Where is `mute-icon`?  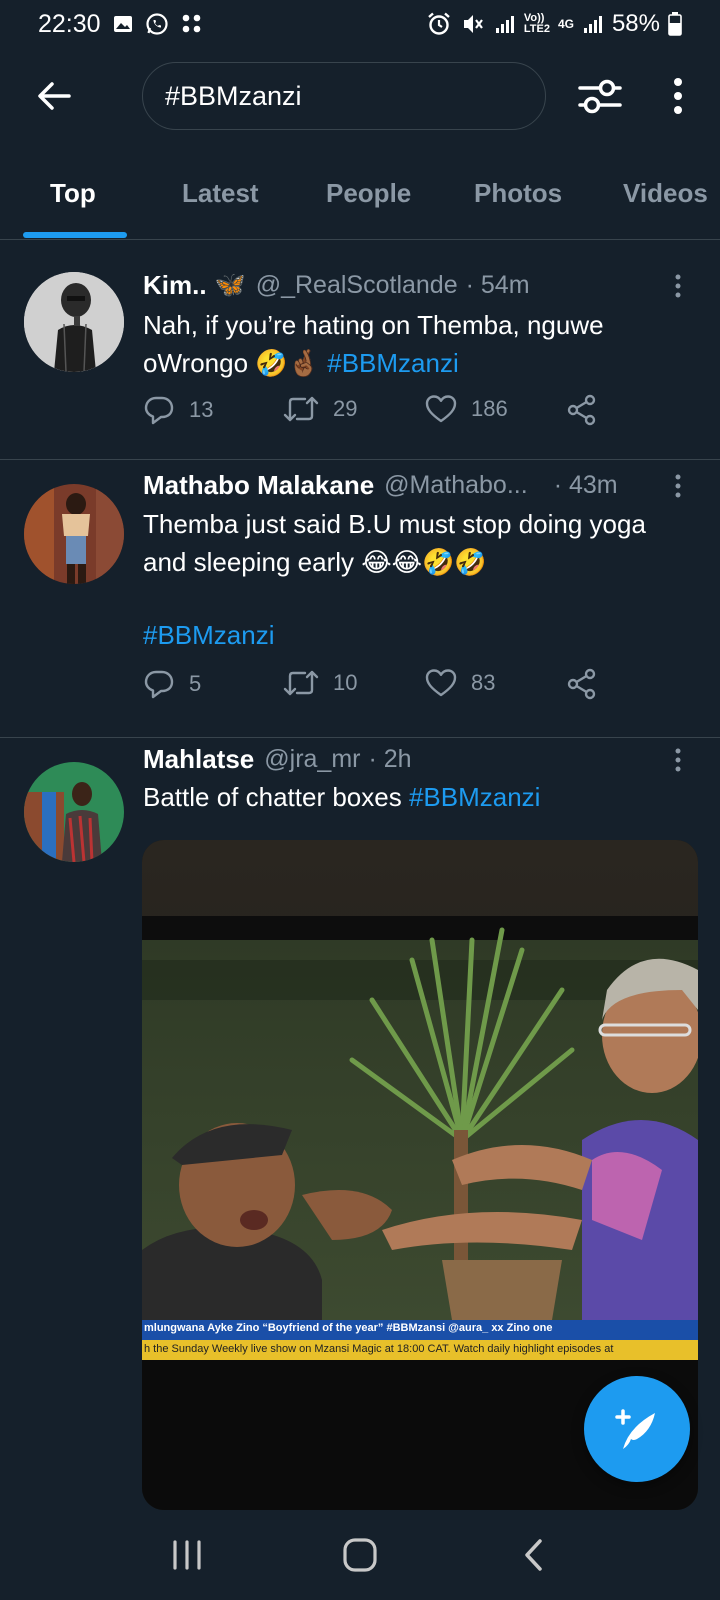 mute-icon is located at coordinates (473, 24).